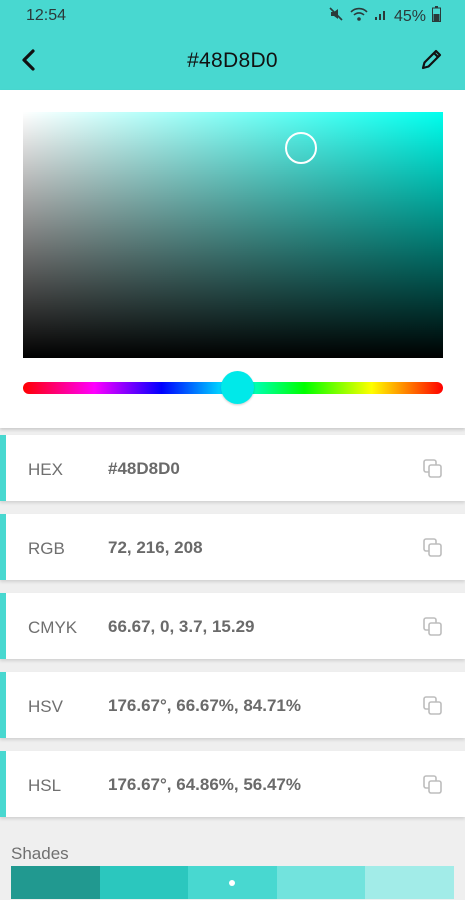 The width and height of the screenshot is (465, 900). What do you see at coordinates (181, 626) in the screenshot?
I see `value-text: 66.67, 0, 3.7, 15.29` at bounding box center [181, 626].